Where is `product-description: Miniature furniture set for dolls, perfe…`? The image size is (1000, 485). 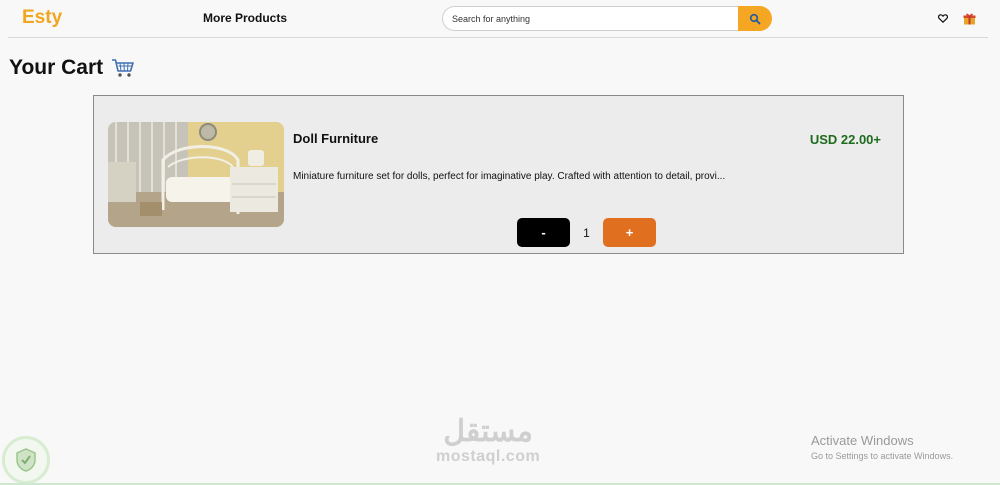 product-description: Miniature furniture set for dolls, perfe… is located at coordinates (509, 176).